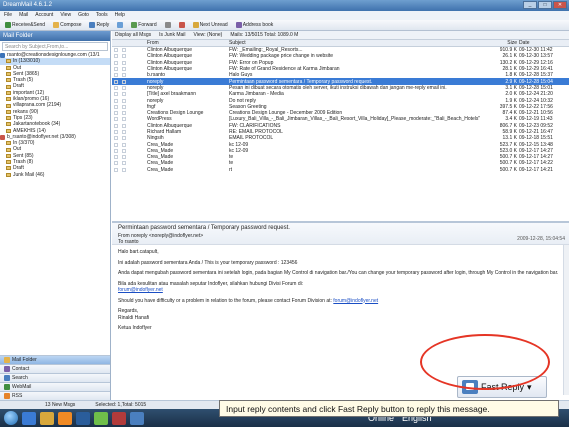  Describe the element at coordinates (172, 35) in the screenshot. I see `junk-mail-button: Is Junk Mail` at that location.